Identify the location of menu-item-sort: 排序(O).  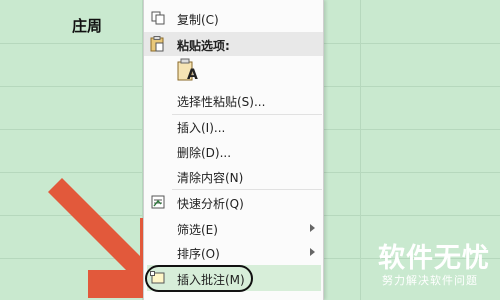
(233, 252).